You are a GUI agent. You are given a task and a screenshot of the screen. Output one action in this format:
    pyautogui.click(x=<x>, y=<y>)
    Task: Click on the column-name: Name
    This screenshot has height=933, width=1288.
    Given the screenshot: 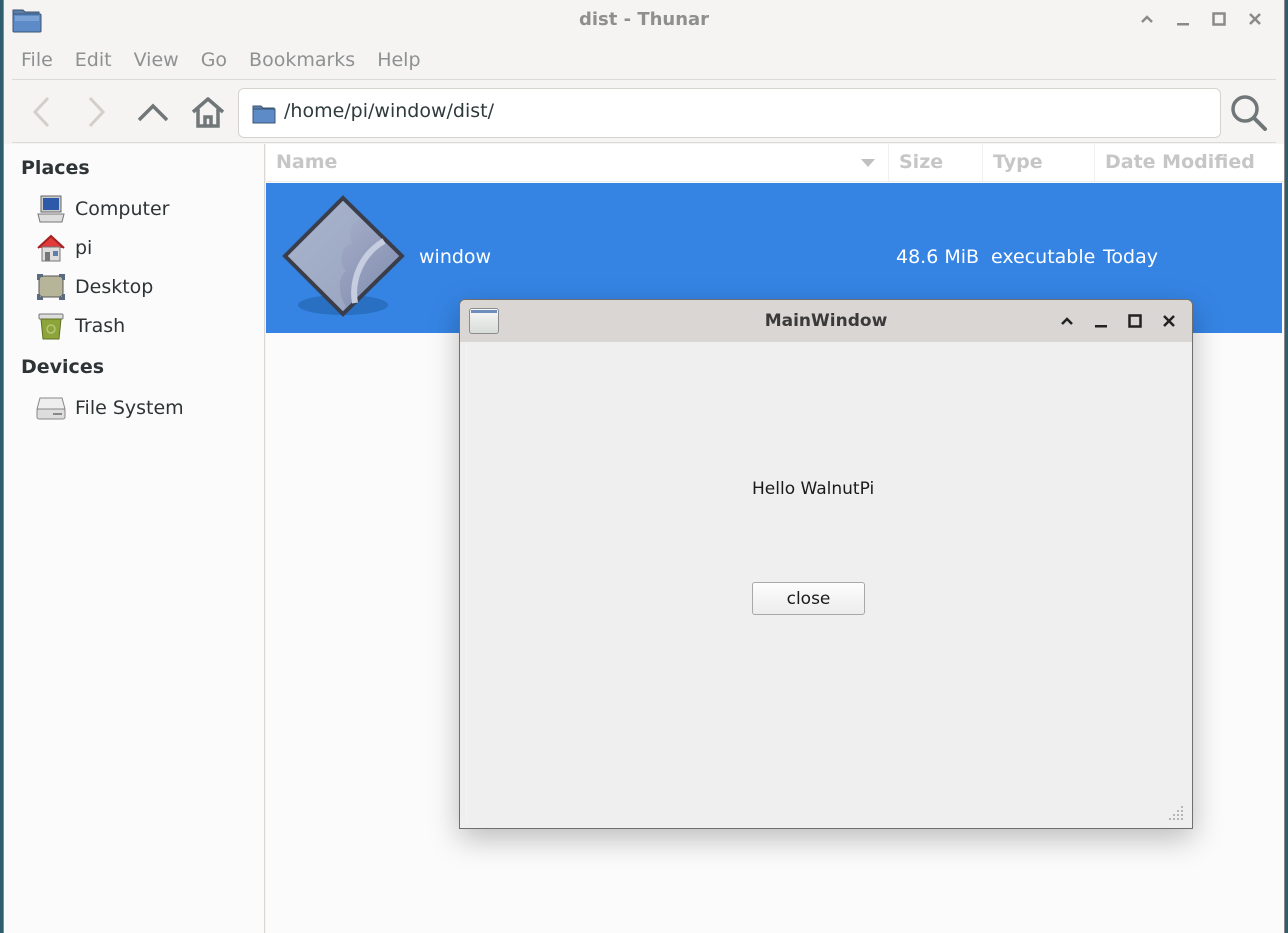 What is the action you would take?
    pyautogui.click(x=577, y=163)
    